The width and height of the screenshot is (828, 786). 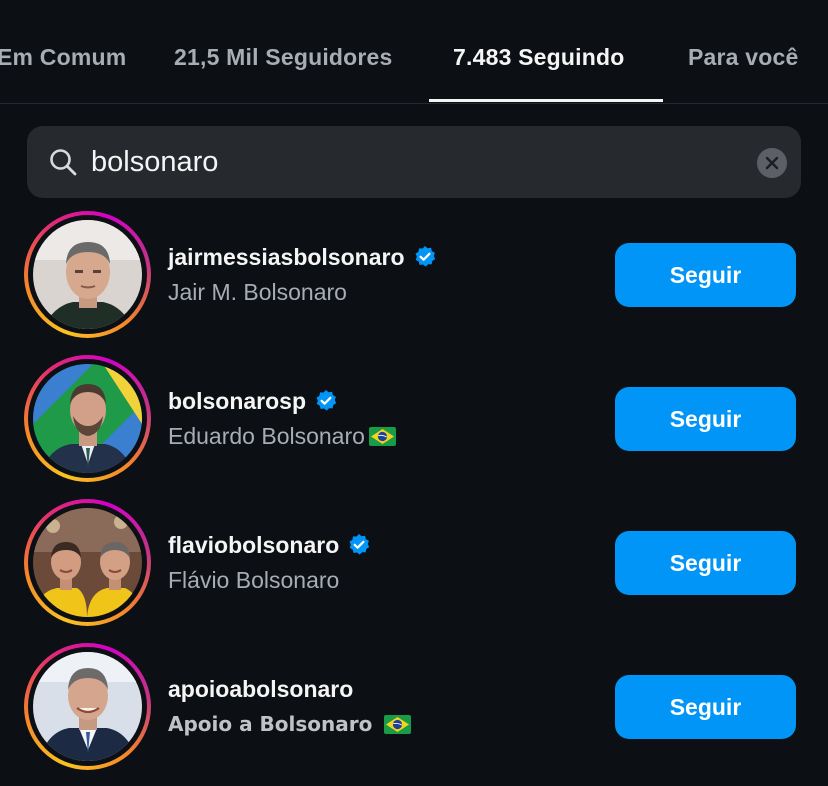 What do you see at coordinates (257, 291) in the screenshot?
I see `full-name: Jair M. Bolsonaro` at bounding box center [257, 291].